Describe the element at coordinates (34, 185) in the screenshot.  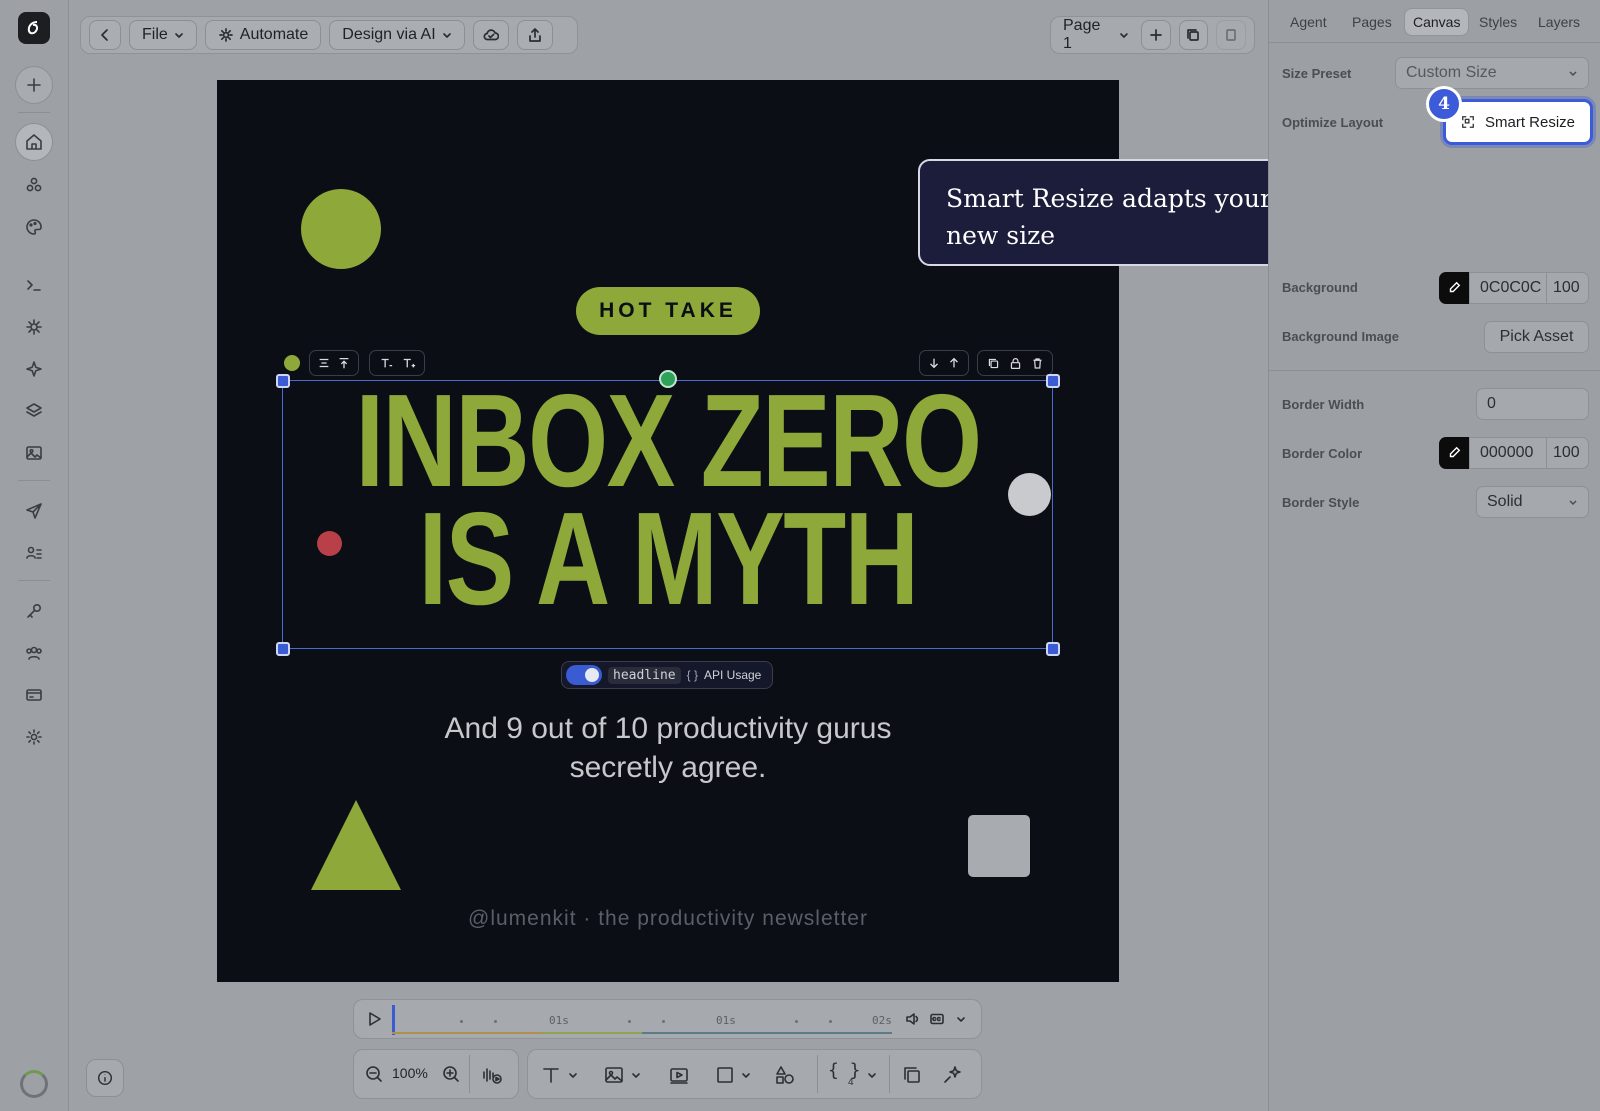
I see `components-icon` at that location.